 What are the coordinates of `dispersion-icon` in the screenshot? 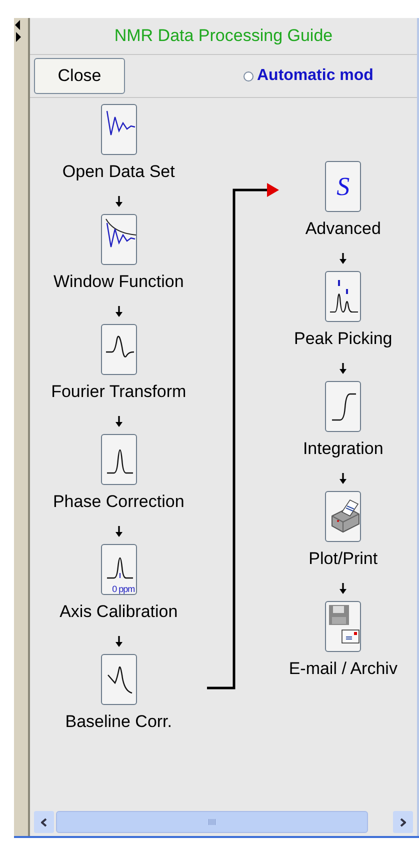 It's located at (120, 347).